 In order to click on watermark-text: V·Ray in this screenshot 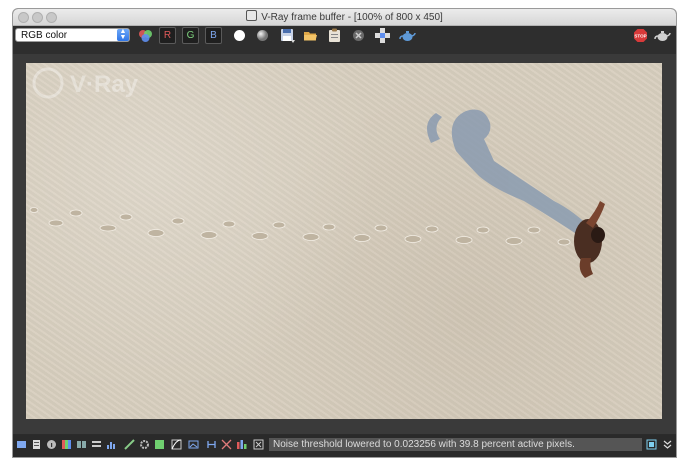, I will do `click(104, 84)`.